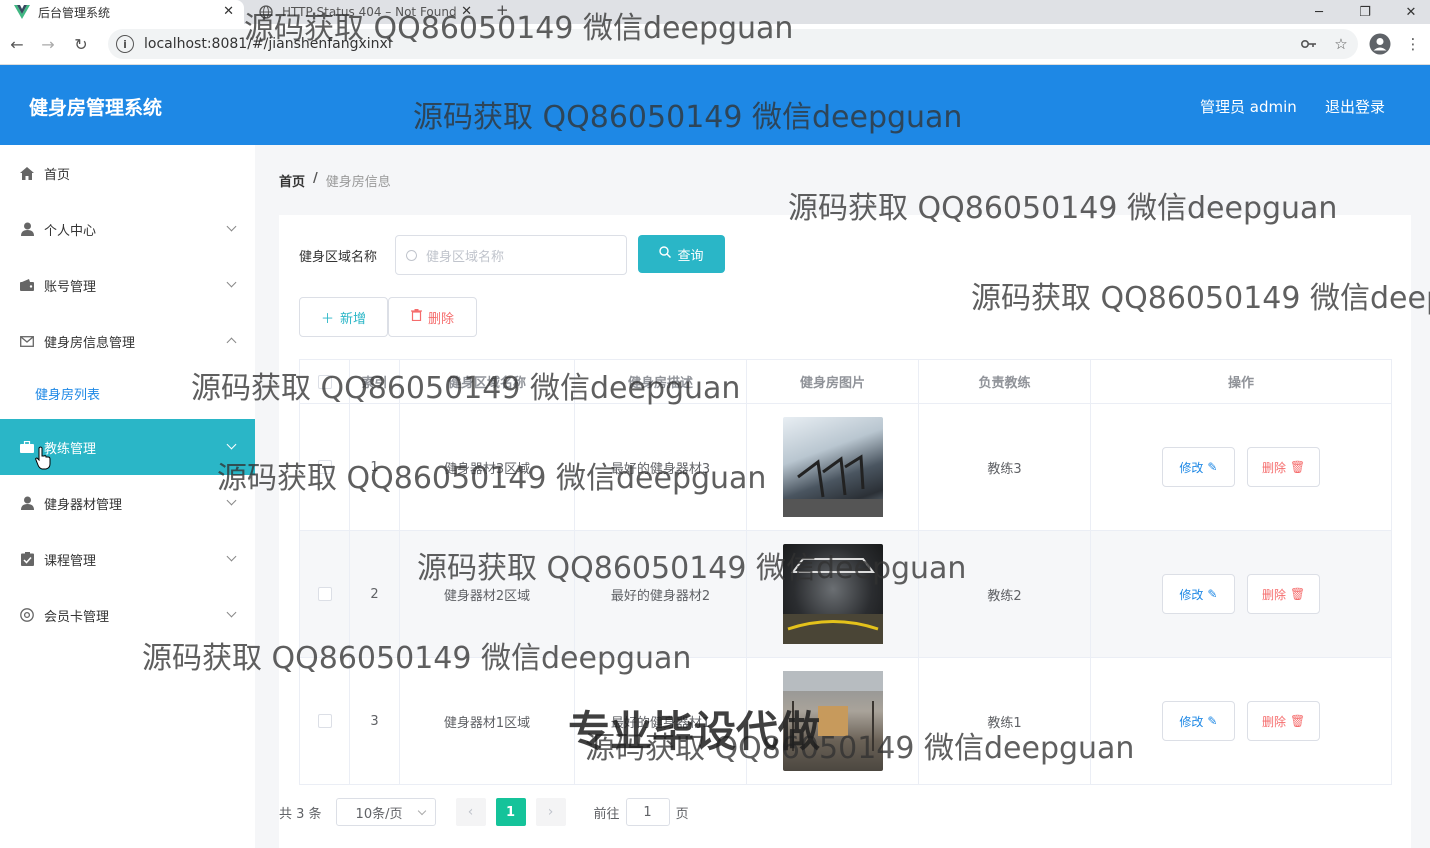  What do you see at coordinates (1004, 467) in the screenshot?
I see `cell-coach: 教练3` at bounding box center [1004, 467].